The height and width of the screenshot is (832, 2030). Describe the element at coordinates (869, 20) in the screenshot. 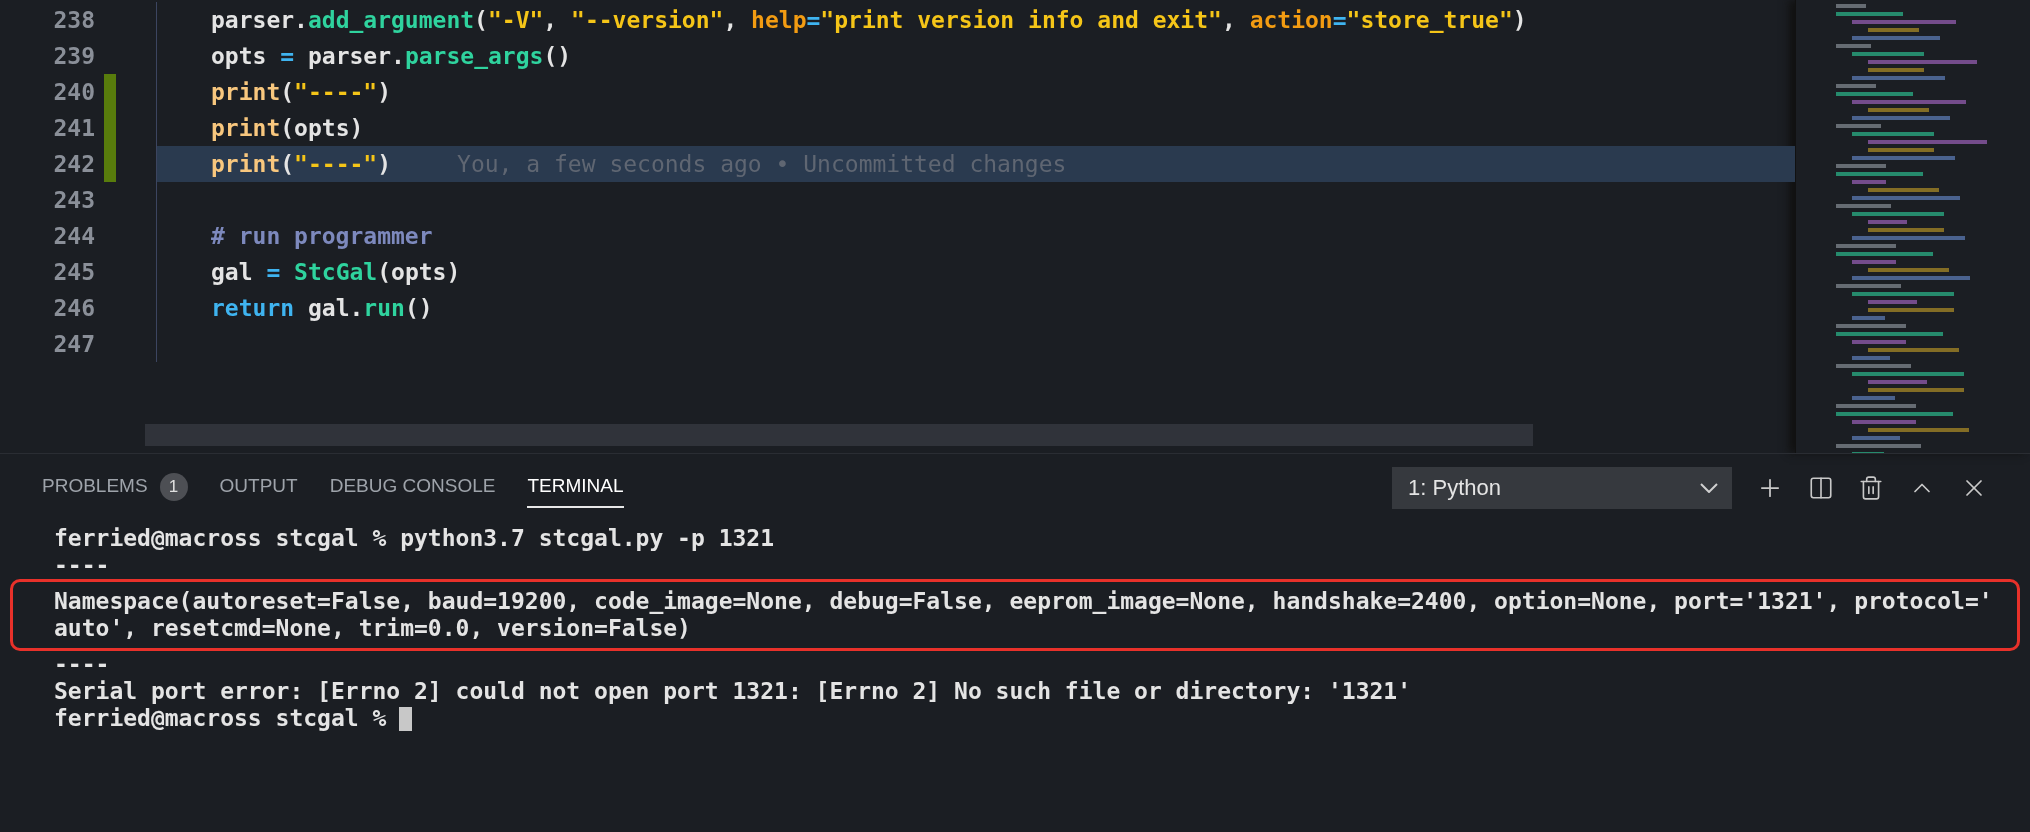

I see `code-line: parser.add_argument("-V", "--version", help="print version info and exit", action="store_true")` at that location.